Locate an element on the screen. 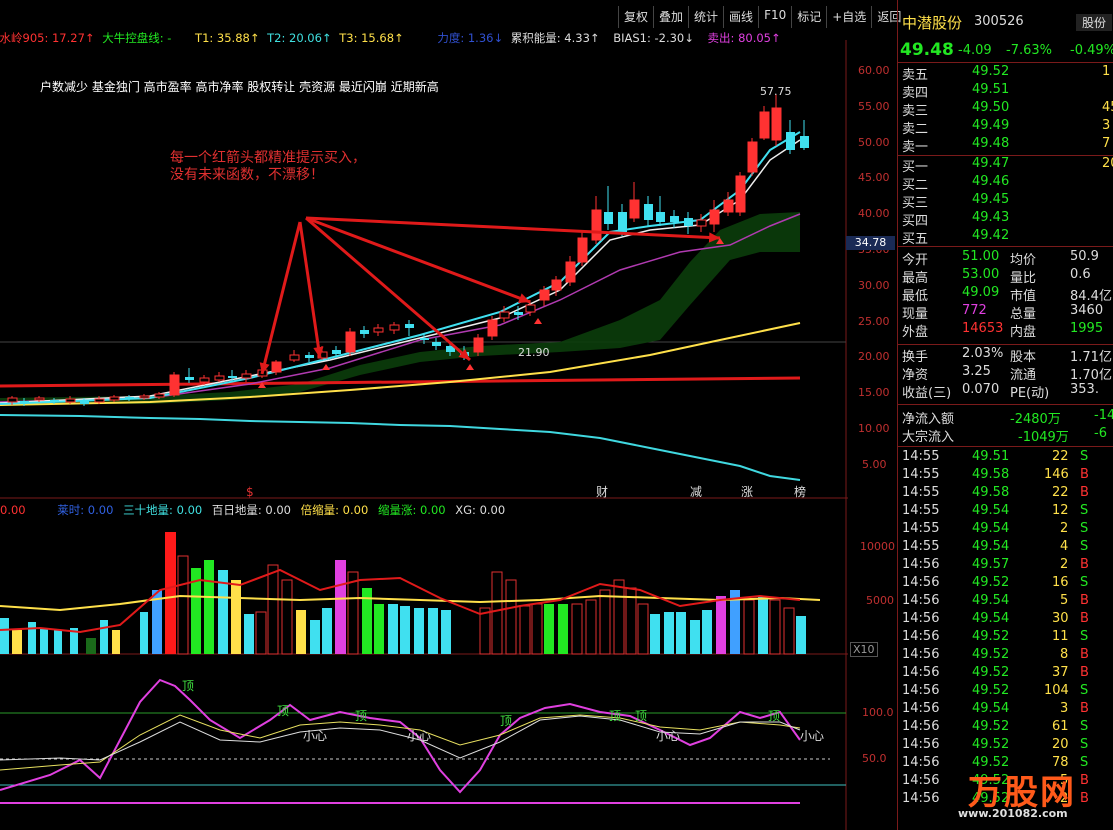 This screenshot has height=830, width=1113. btn-diejia: 叠加 is located at coordinates (670, 17).